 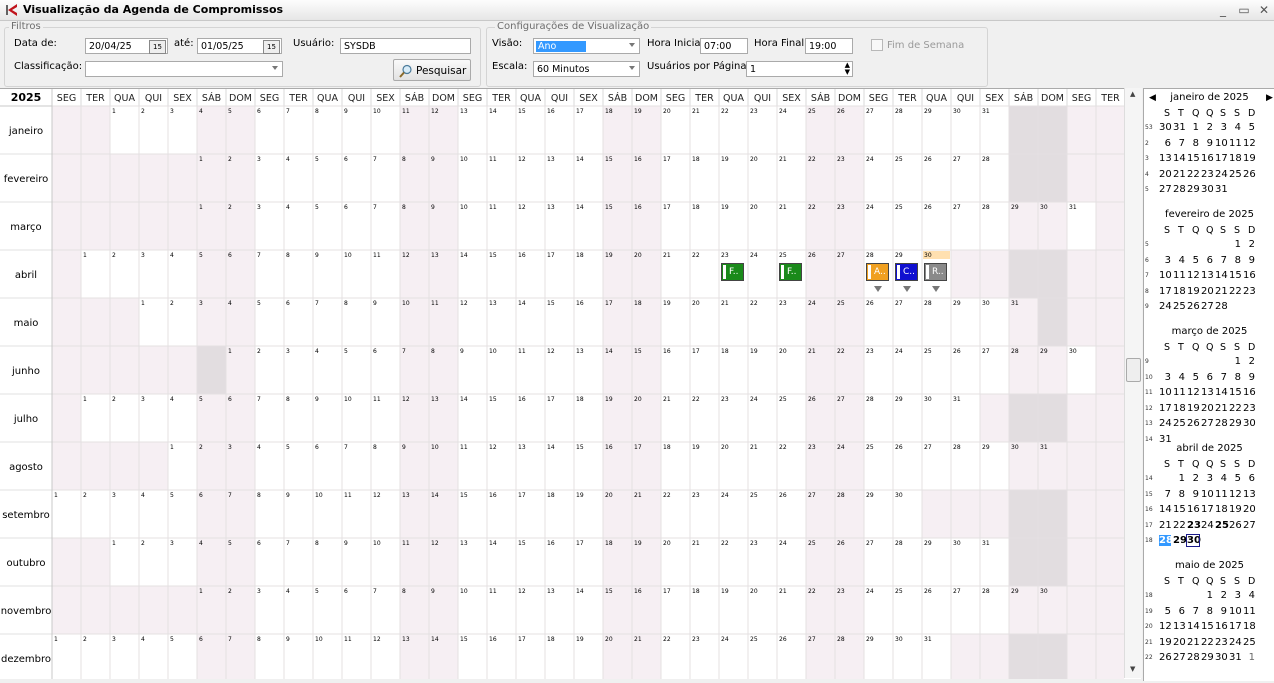 What do you see at coordinates (1221, 595) in the screenshot?
I see `mini-day: 2` at bounding box center [1221, 595].